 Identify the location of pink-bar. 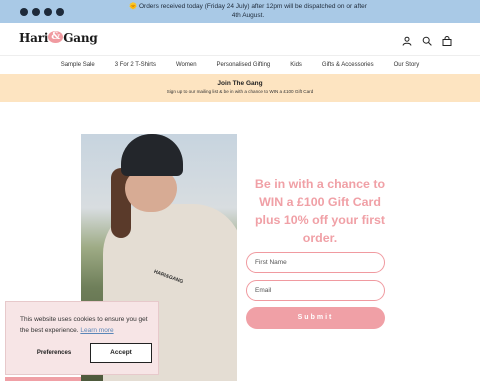
(43, 379).